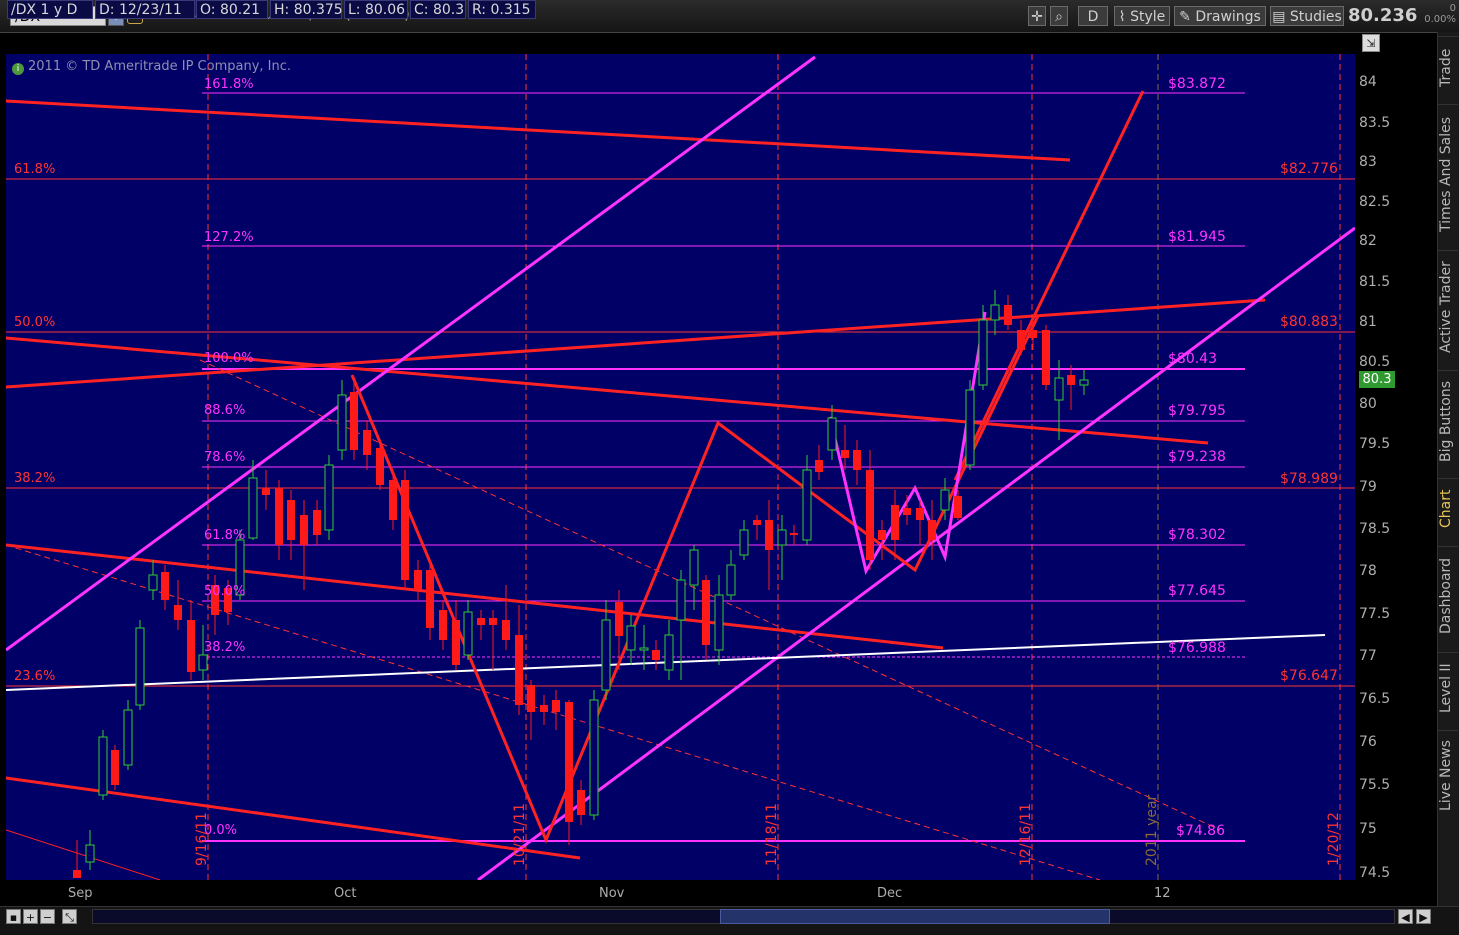 This screenshot has height=935, width=1459. I want to click on drag-icon: ⤡, so click(69, 917).